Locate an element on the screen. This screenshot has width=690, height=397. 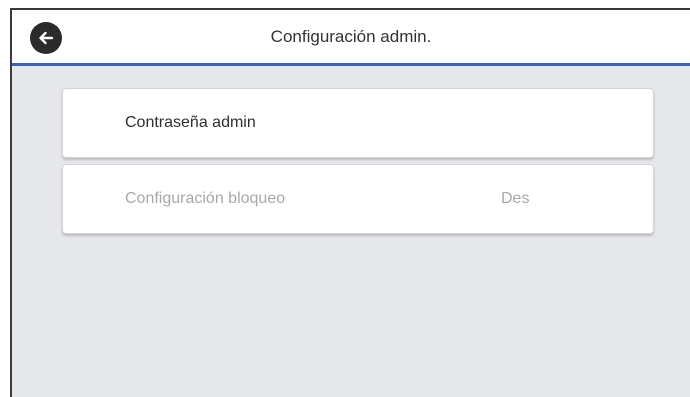
menu-item-label: Contraseña admin is located at coordinates (190, 122).